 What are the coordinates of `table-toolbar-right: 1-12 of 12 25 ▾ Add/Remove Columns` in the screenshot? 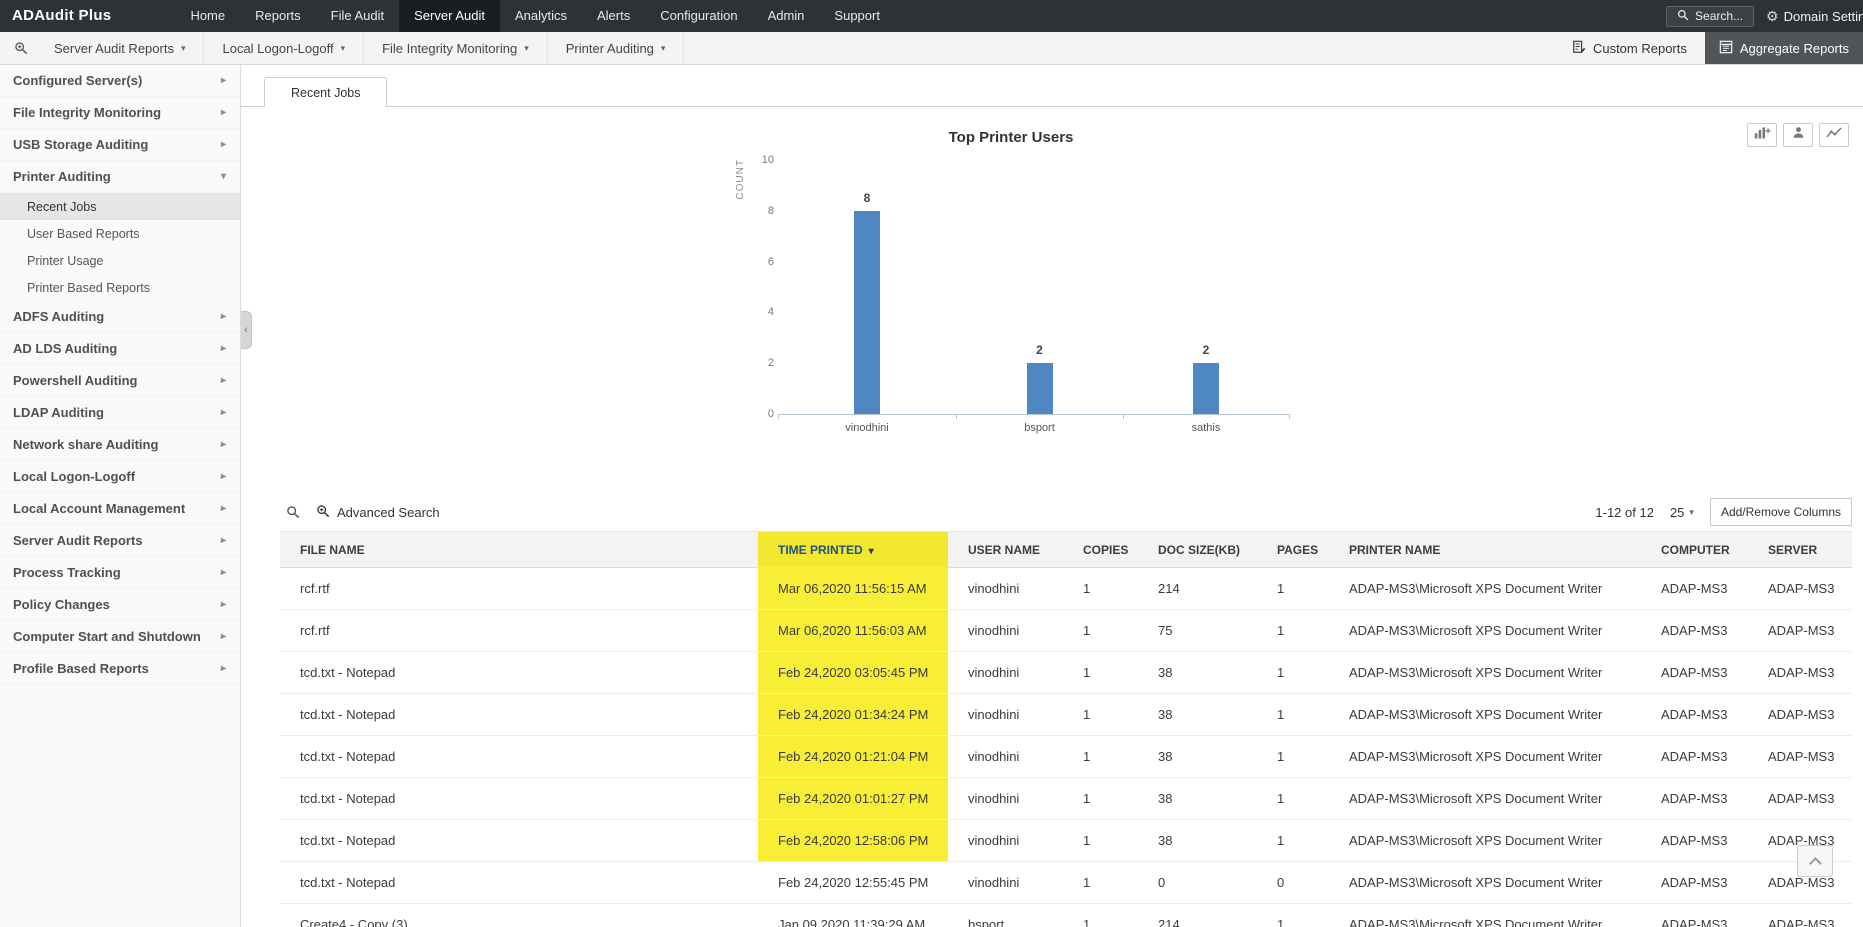 It's located at (1723, 512).